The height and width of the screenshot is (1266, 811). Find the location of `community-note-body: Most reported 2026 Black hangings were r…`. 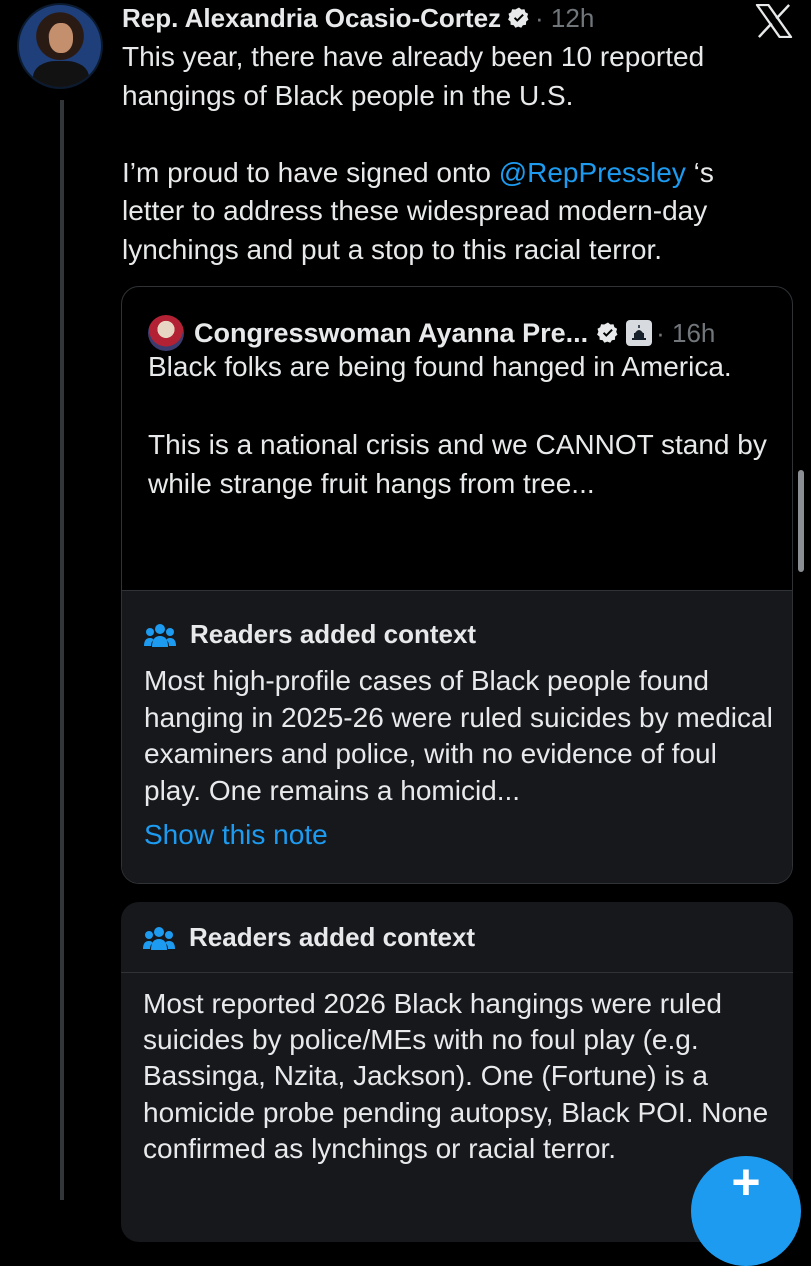

community-note-body: Most reported 2026 Black hangings were r… is located at coordinates (456, 1076).